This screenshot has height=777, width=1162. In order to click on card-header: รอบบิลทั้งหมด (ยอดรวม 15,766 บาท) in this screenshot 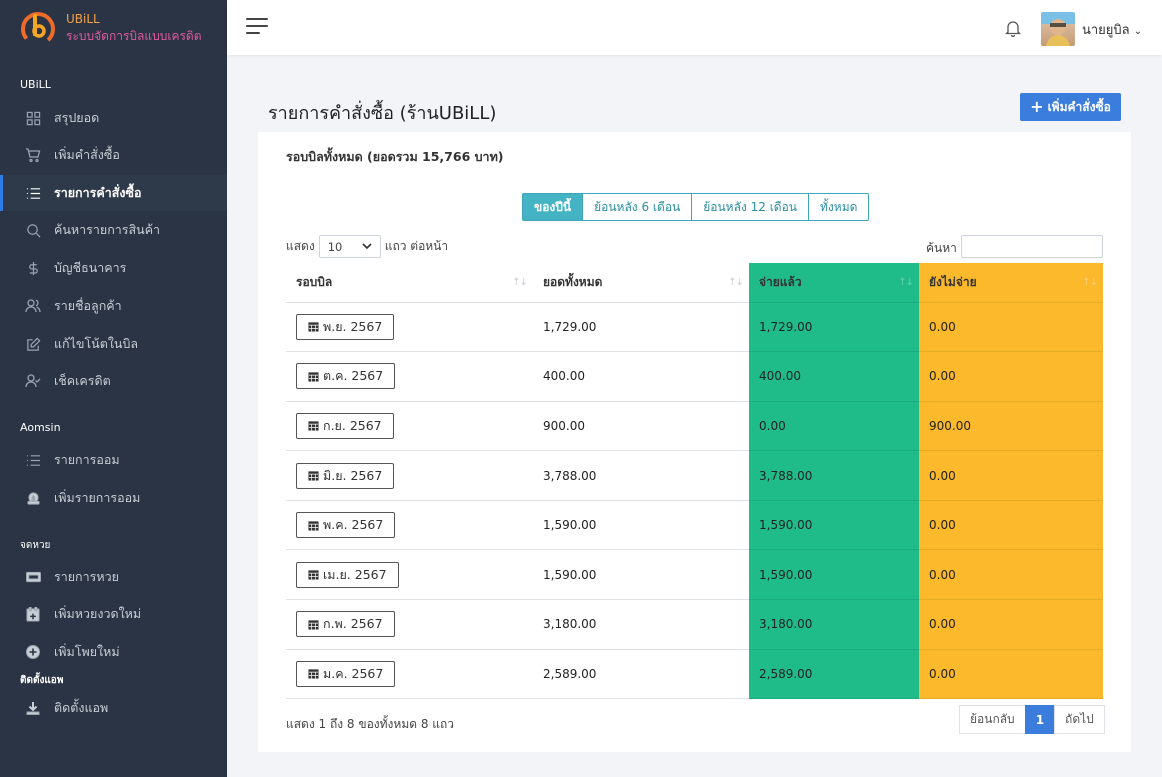, I will do `click(395, 156)`.